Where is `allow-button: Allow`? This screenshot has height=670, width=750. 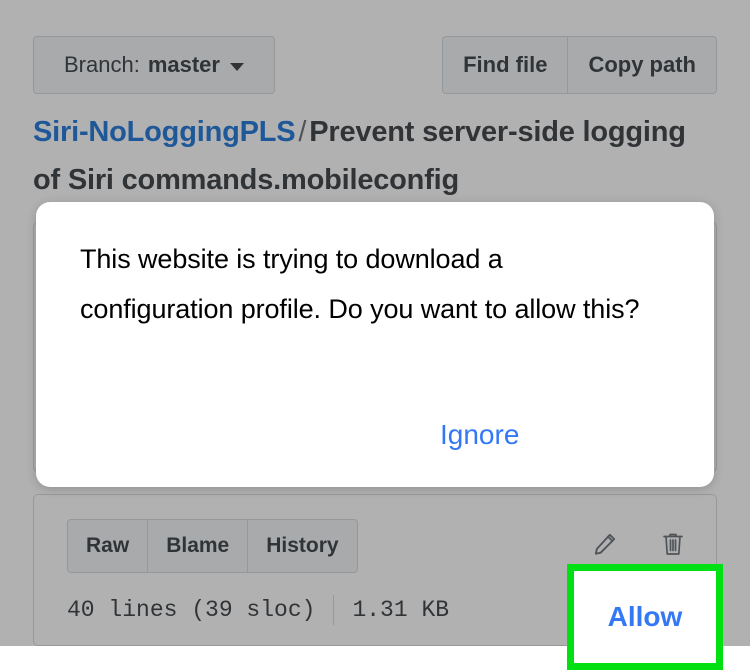
allow-button: Allow is located at coordinates (645, 617).